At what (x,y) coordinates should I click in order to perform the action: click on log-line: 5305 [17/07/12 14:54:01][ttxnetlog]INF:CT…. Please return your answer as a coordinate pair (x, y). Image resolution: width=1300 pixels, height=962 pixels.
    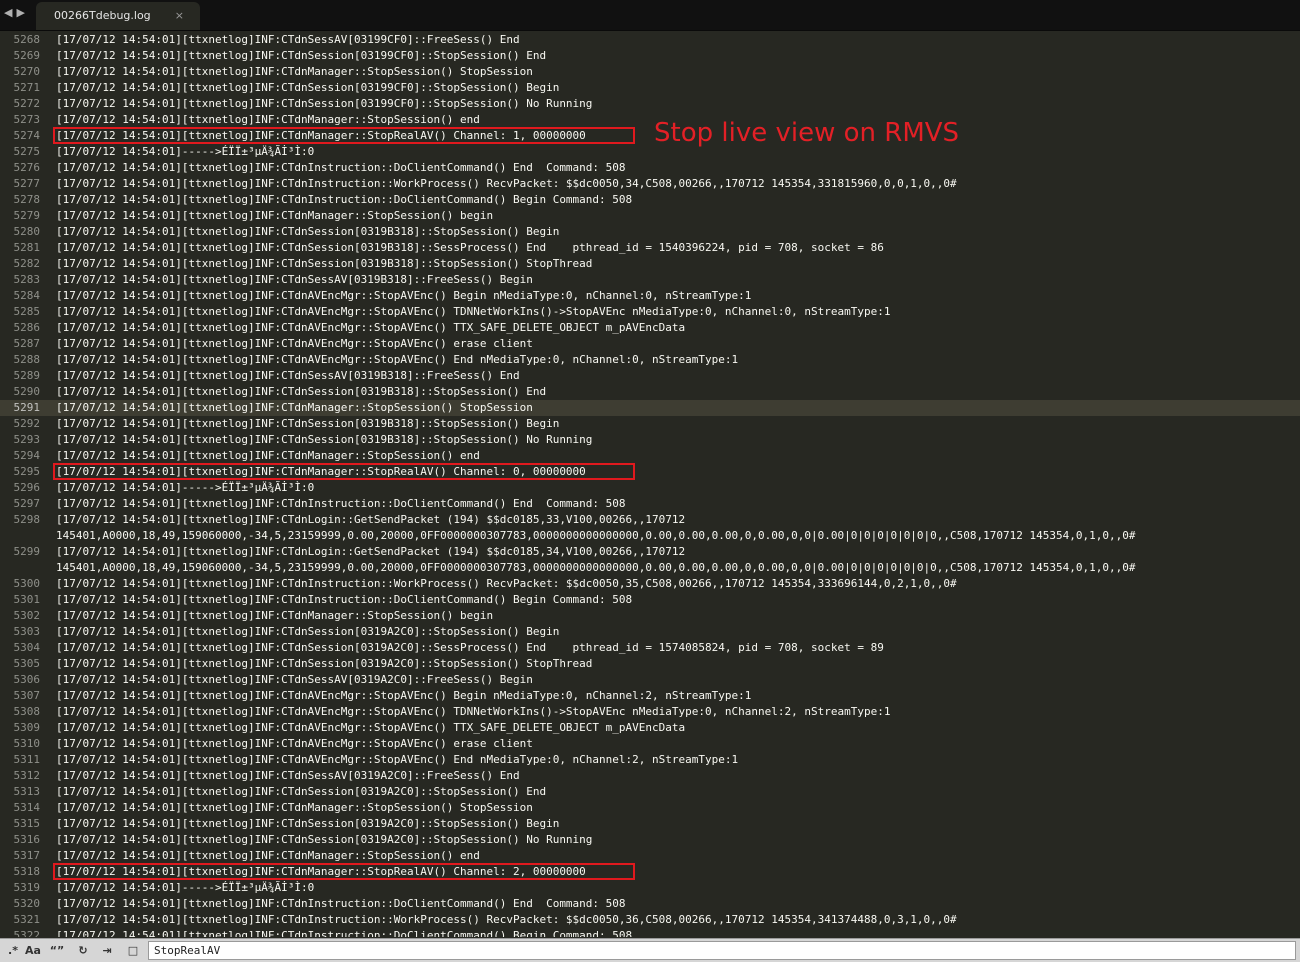
    Looking at the image, I should click on (650, 664).